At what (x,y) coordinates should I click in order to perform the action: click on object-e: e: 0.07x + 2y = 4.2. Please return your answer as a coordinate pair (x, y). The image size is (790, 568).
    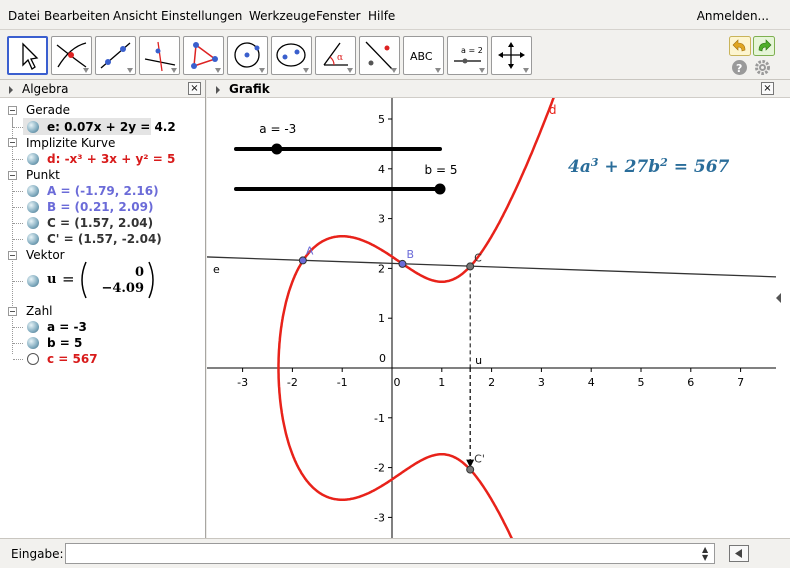
    Looking at the image, I should click on (111, 127).